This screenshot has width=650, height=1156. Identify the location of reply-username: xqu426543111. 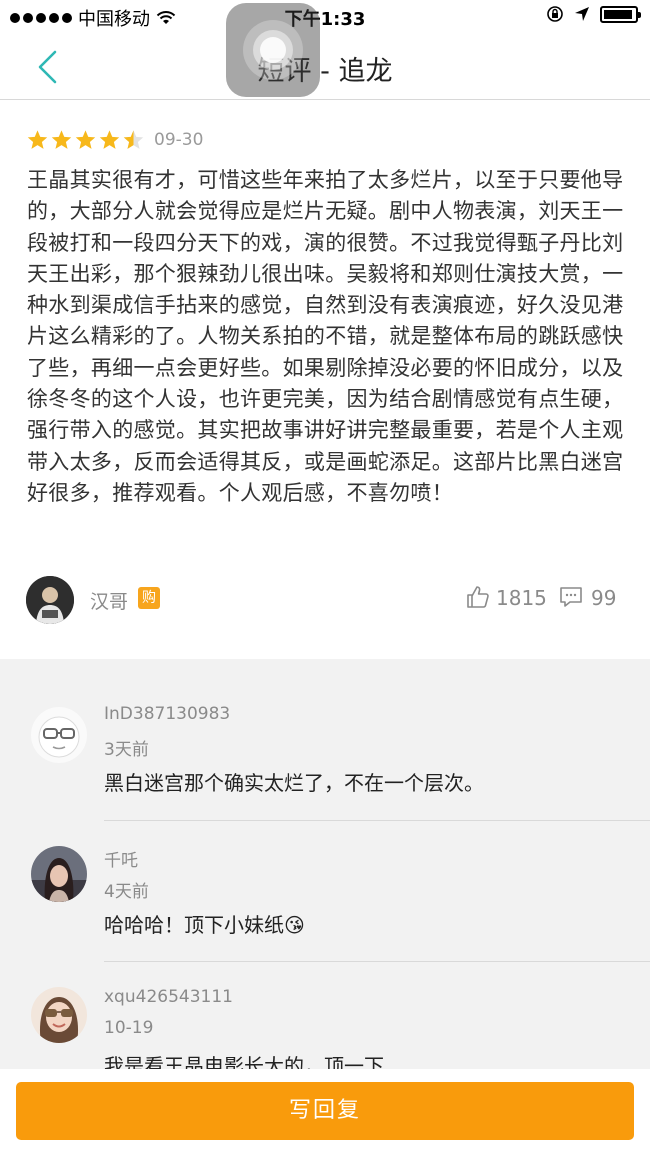
(168, 997).